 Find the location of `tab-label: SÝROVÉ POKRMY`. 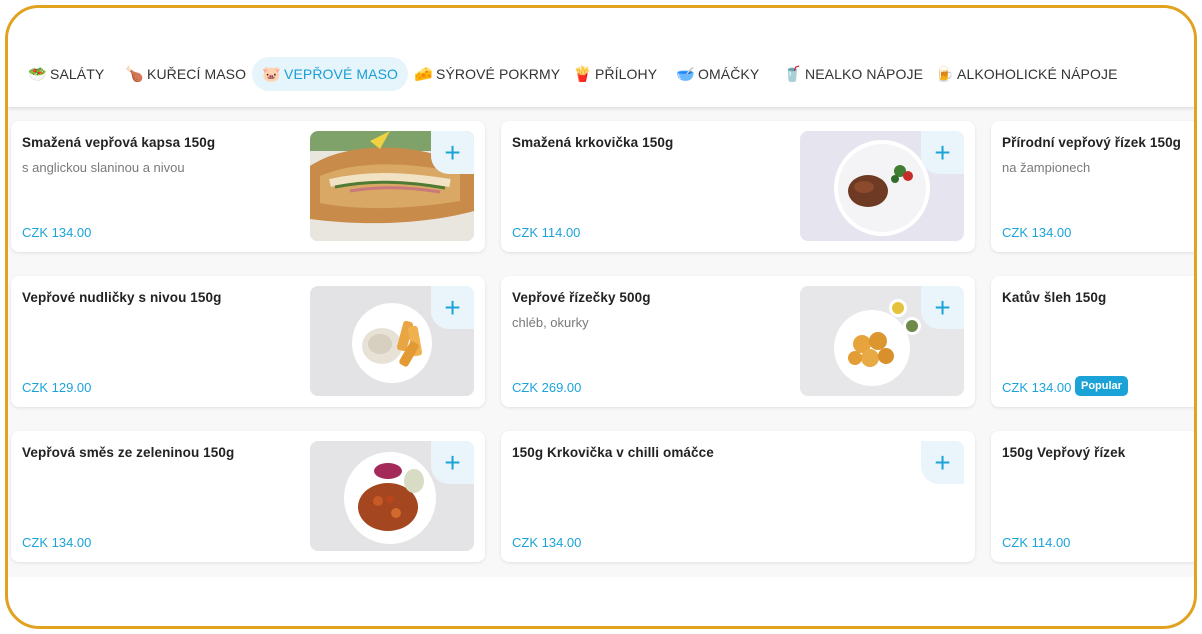

tab-label: SÝROVÉ POKRMY is located at coordinates (498, 74).